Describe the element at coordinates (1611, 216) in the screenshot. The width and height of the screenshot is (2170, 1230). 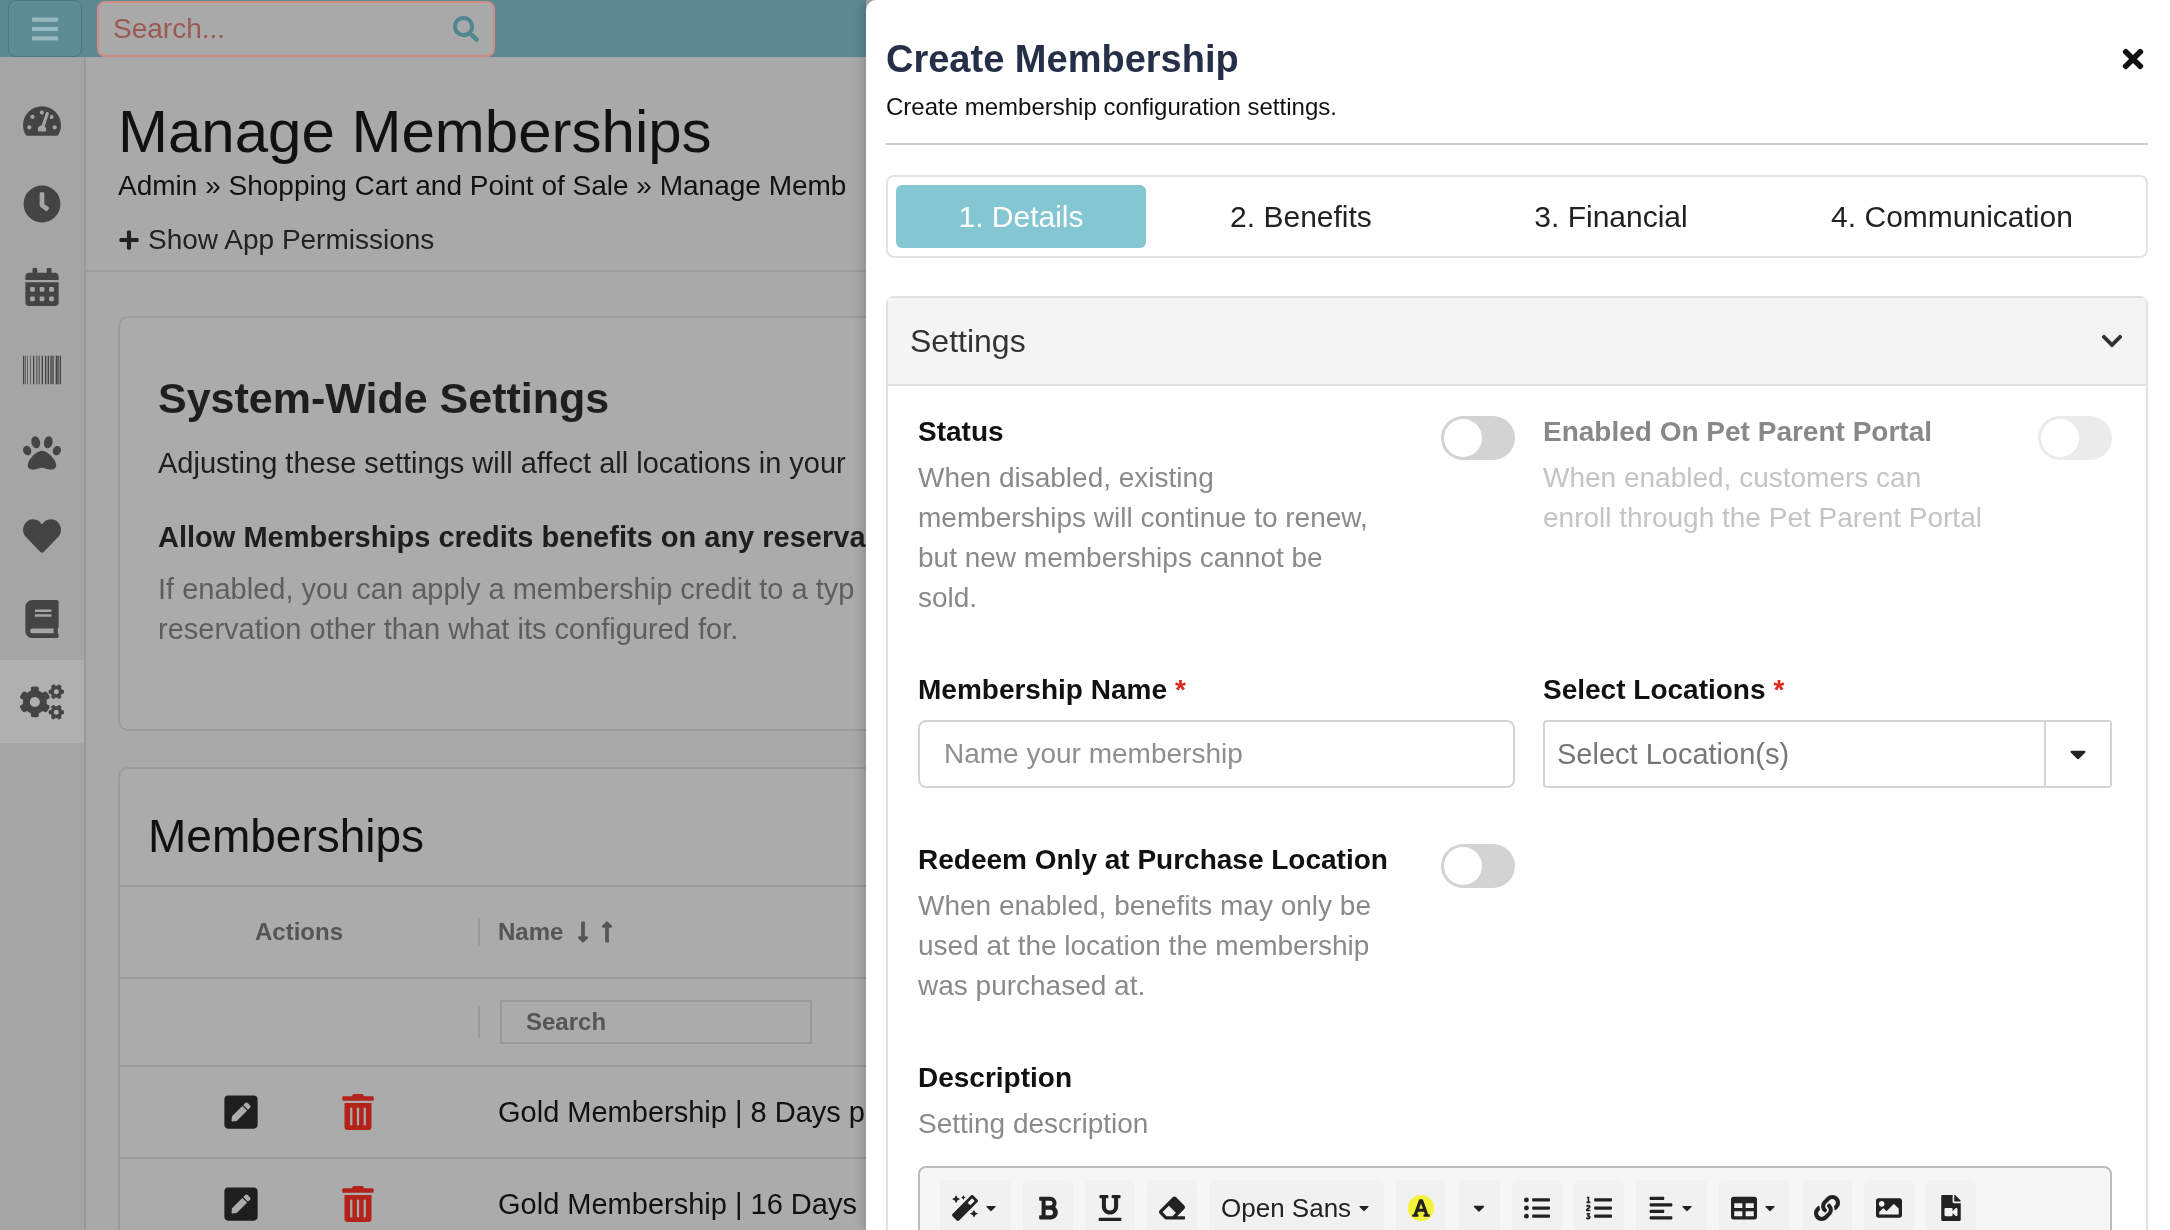
I see `step-tab: 3. Financial` at that location.